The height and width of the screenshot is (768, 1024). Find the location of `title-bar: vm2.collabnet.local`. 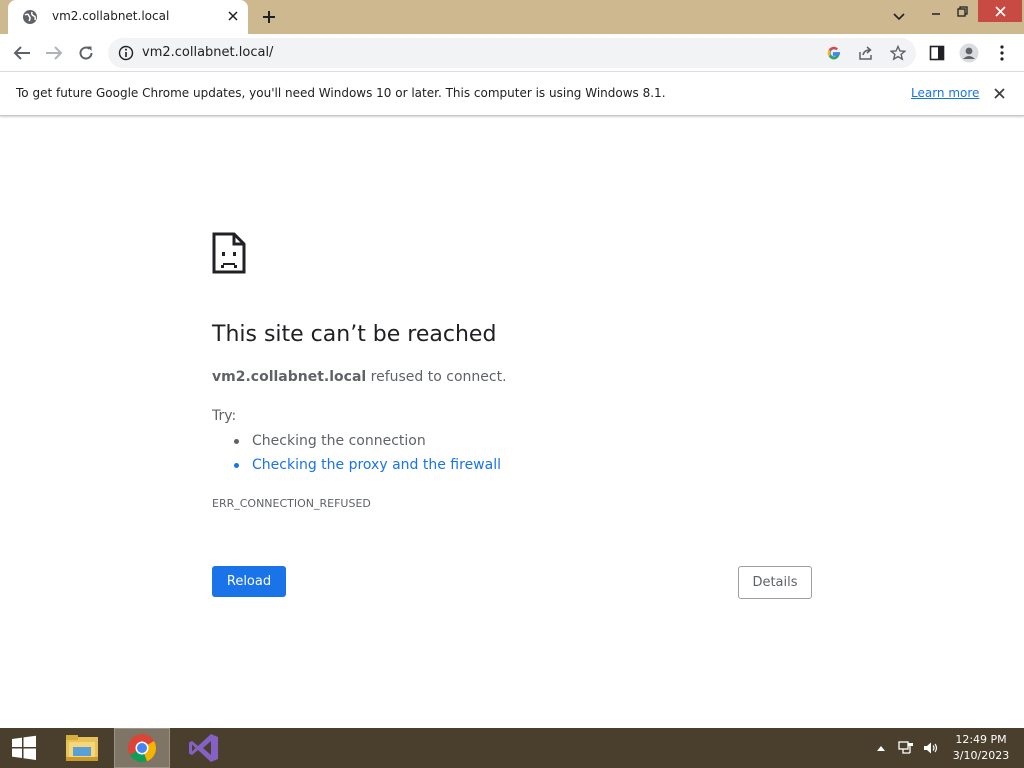

title-bar: vm2.collabnet.local is located at coordinates (512, 17).